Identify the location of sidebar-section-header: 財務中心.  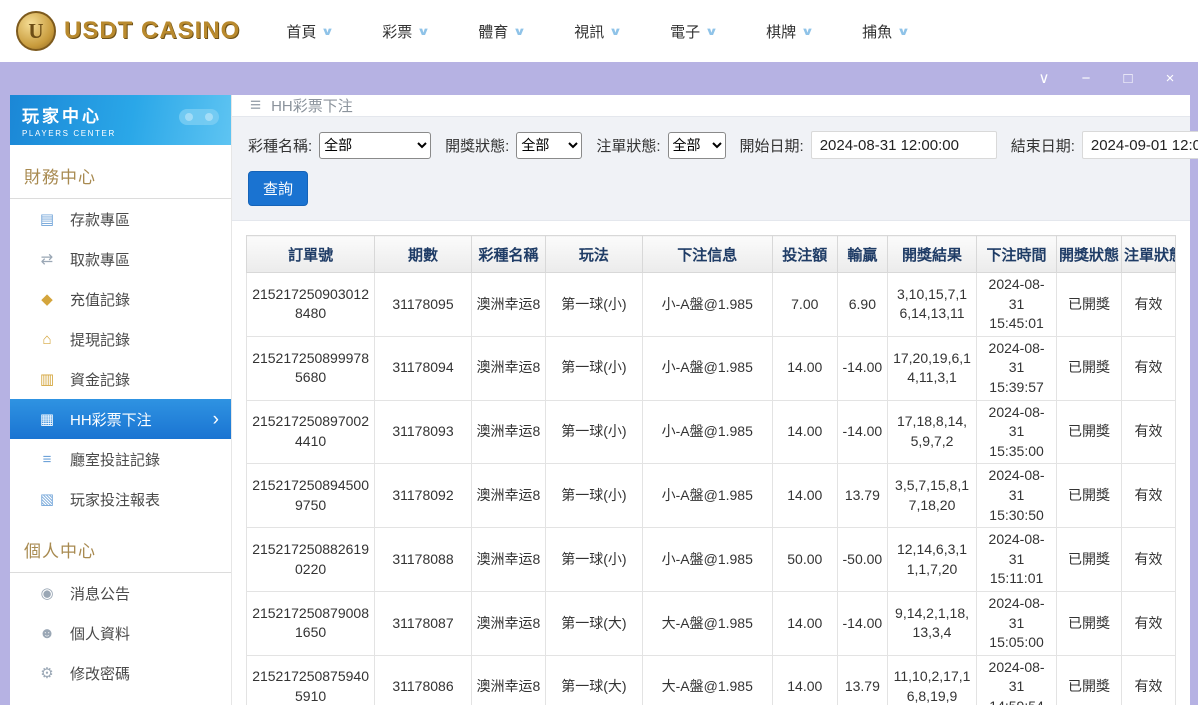
(120, 178).